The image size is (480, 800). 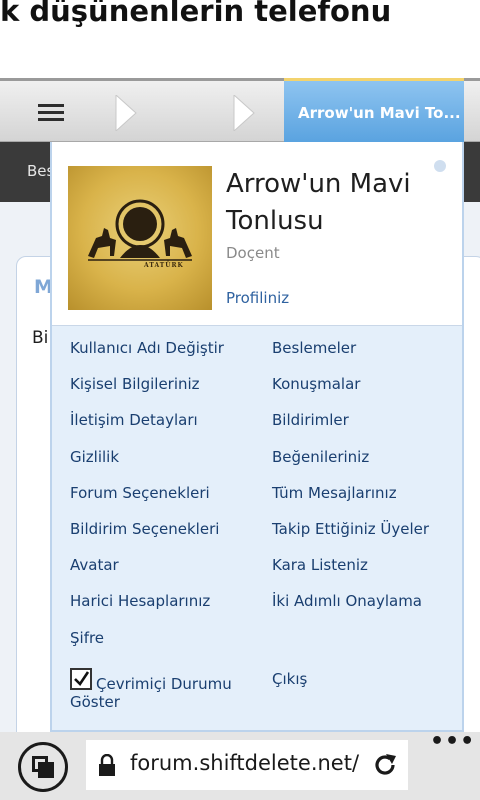 I want to click on background-text: Bi, so click(x=40, y=338).